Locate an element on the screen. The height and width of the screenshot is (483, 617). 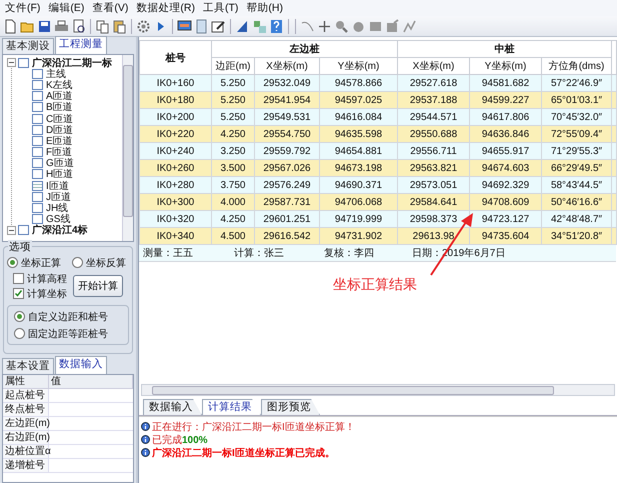
start-calculation-button: 开始计算 is located at coordinates (98, 286).